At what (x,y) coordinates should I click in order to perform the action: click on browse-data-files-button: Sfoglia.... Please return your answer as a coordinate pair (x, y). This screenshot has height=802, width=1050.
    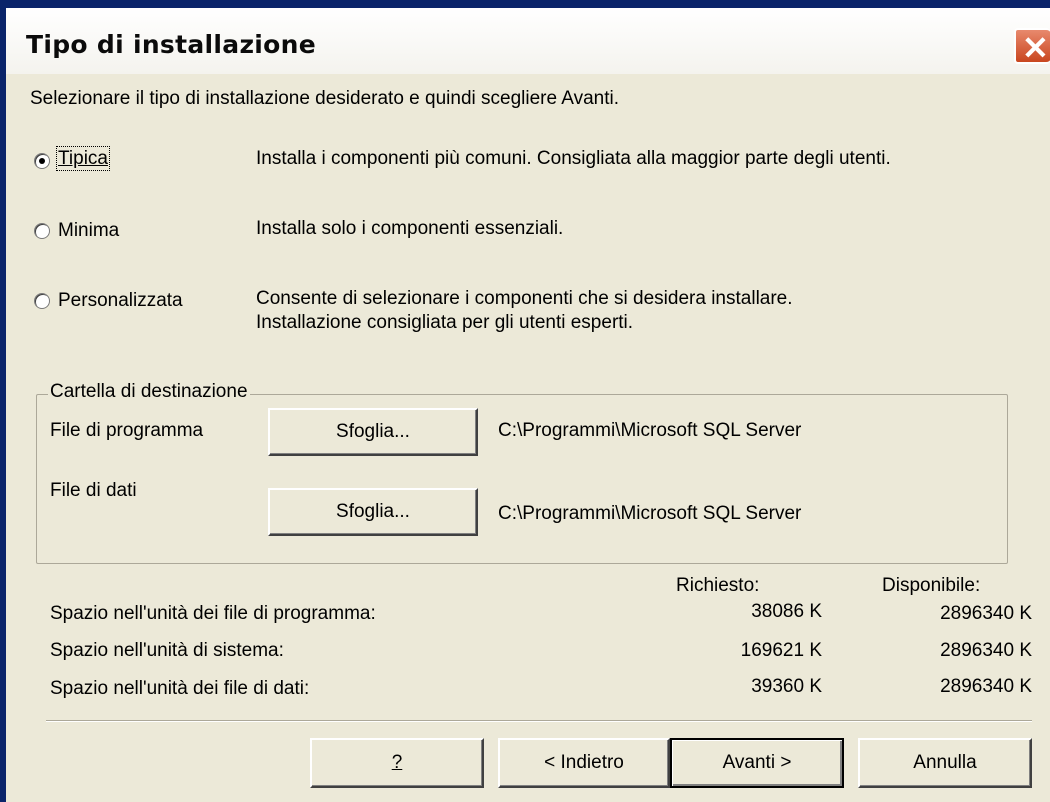
    Looking at the image, I should click on (373, 512).